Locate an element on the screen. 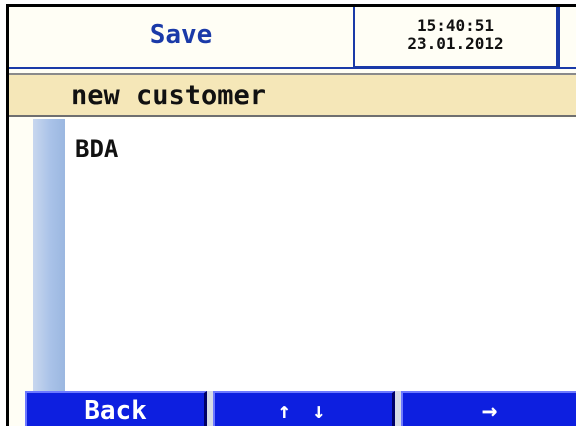  back-button-label: Back is located at coordinates (115, 411).